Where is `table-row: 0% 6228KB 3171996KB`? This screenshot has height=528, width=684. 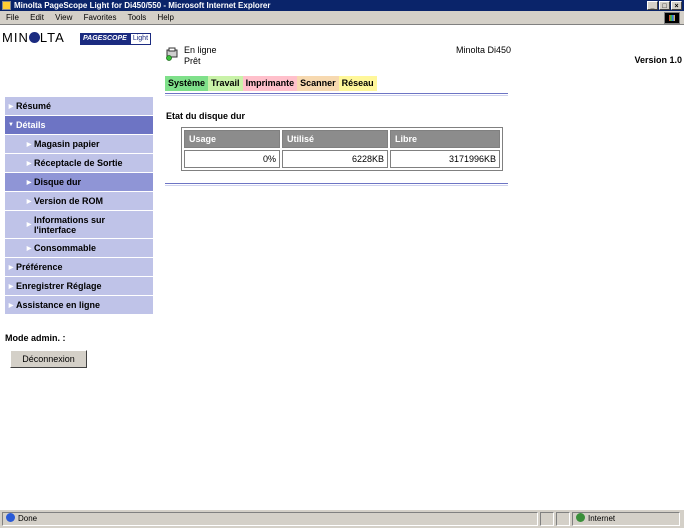
table-row: 0% 6228KB 3171996KB is located at coordinates (342, 159).